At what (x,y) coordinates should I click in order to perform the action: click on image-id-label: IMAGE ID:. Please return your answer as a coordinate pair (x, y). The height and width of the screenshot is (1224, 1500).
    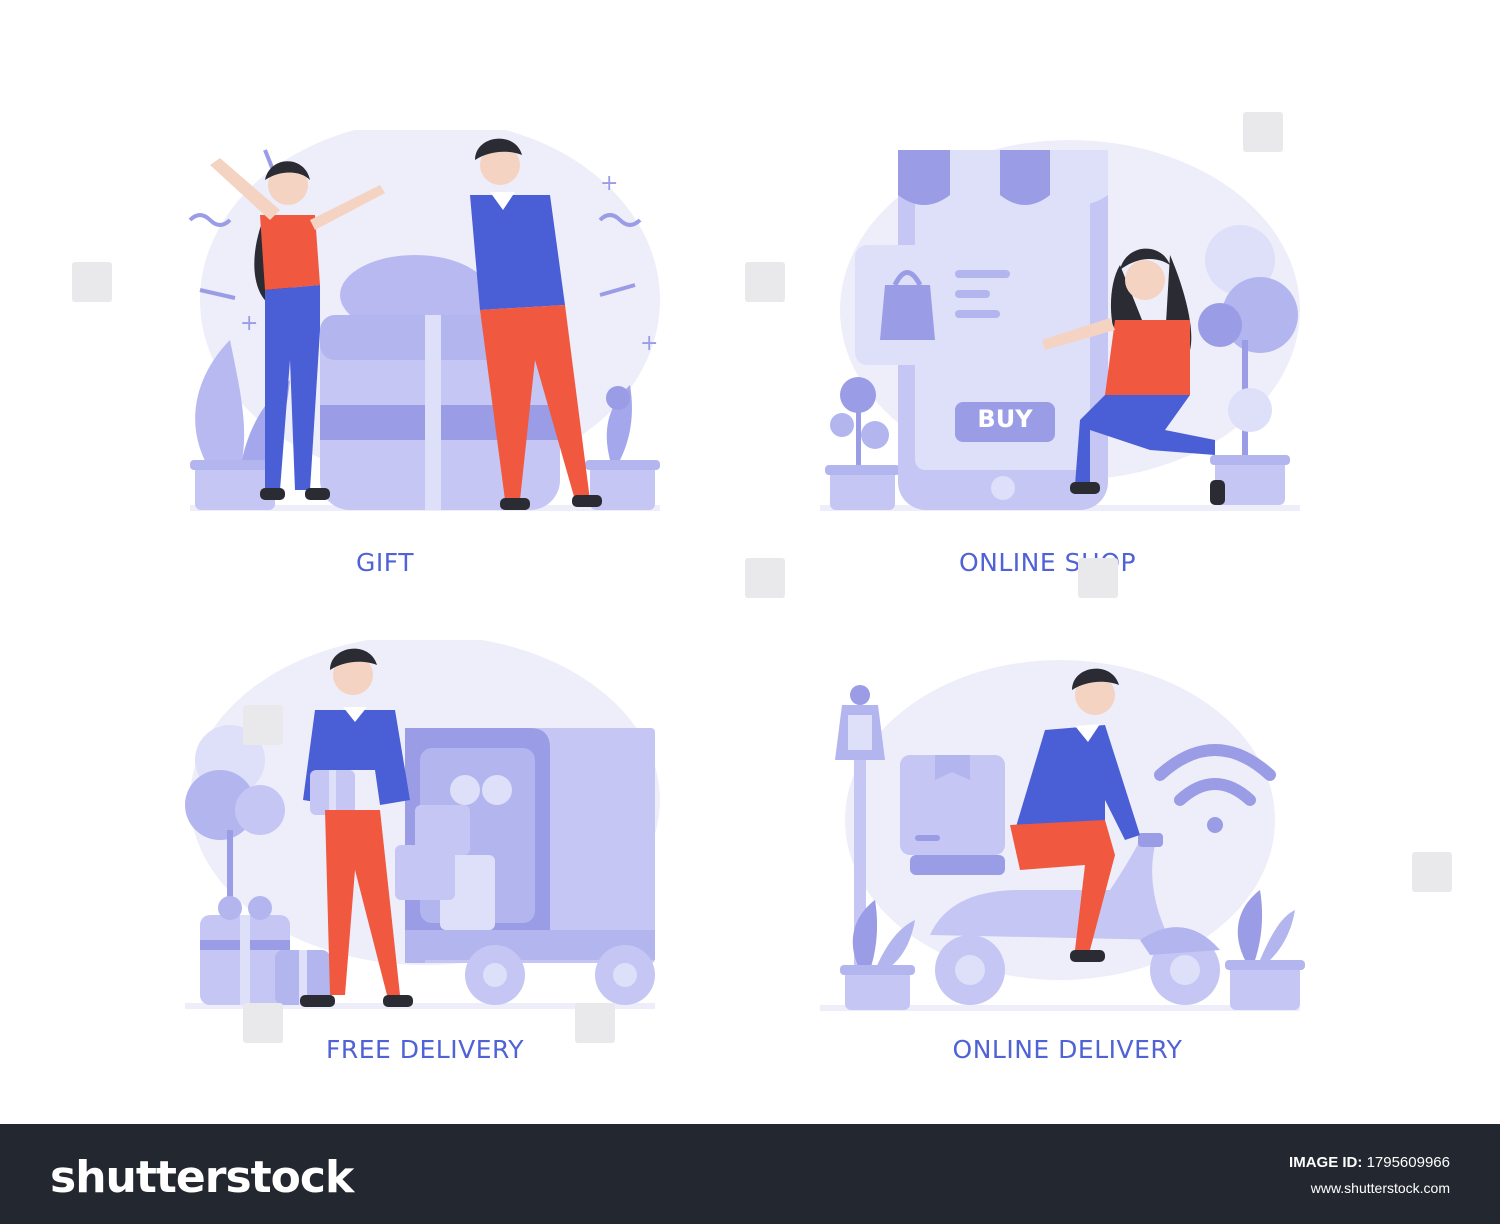
    Looking at the image, I should click on (1326, 1162).